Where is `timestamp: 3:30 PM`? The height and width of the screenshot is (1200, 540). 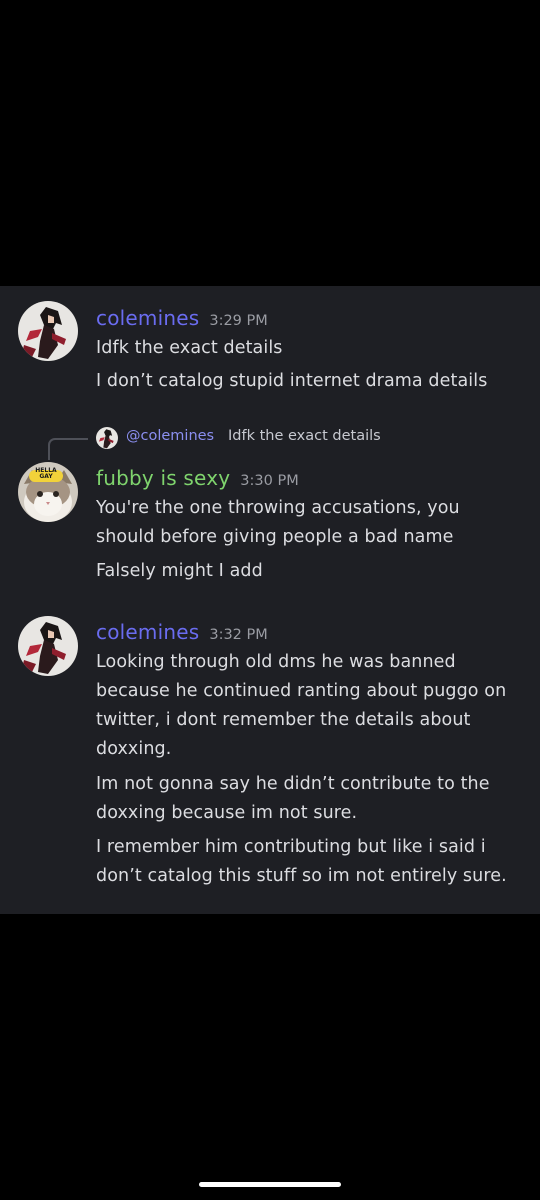
timestamp: 3:30 PM is located at coordinates (269, 481).